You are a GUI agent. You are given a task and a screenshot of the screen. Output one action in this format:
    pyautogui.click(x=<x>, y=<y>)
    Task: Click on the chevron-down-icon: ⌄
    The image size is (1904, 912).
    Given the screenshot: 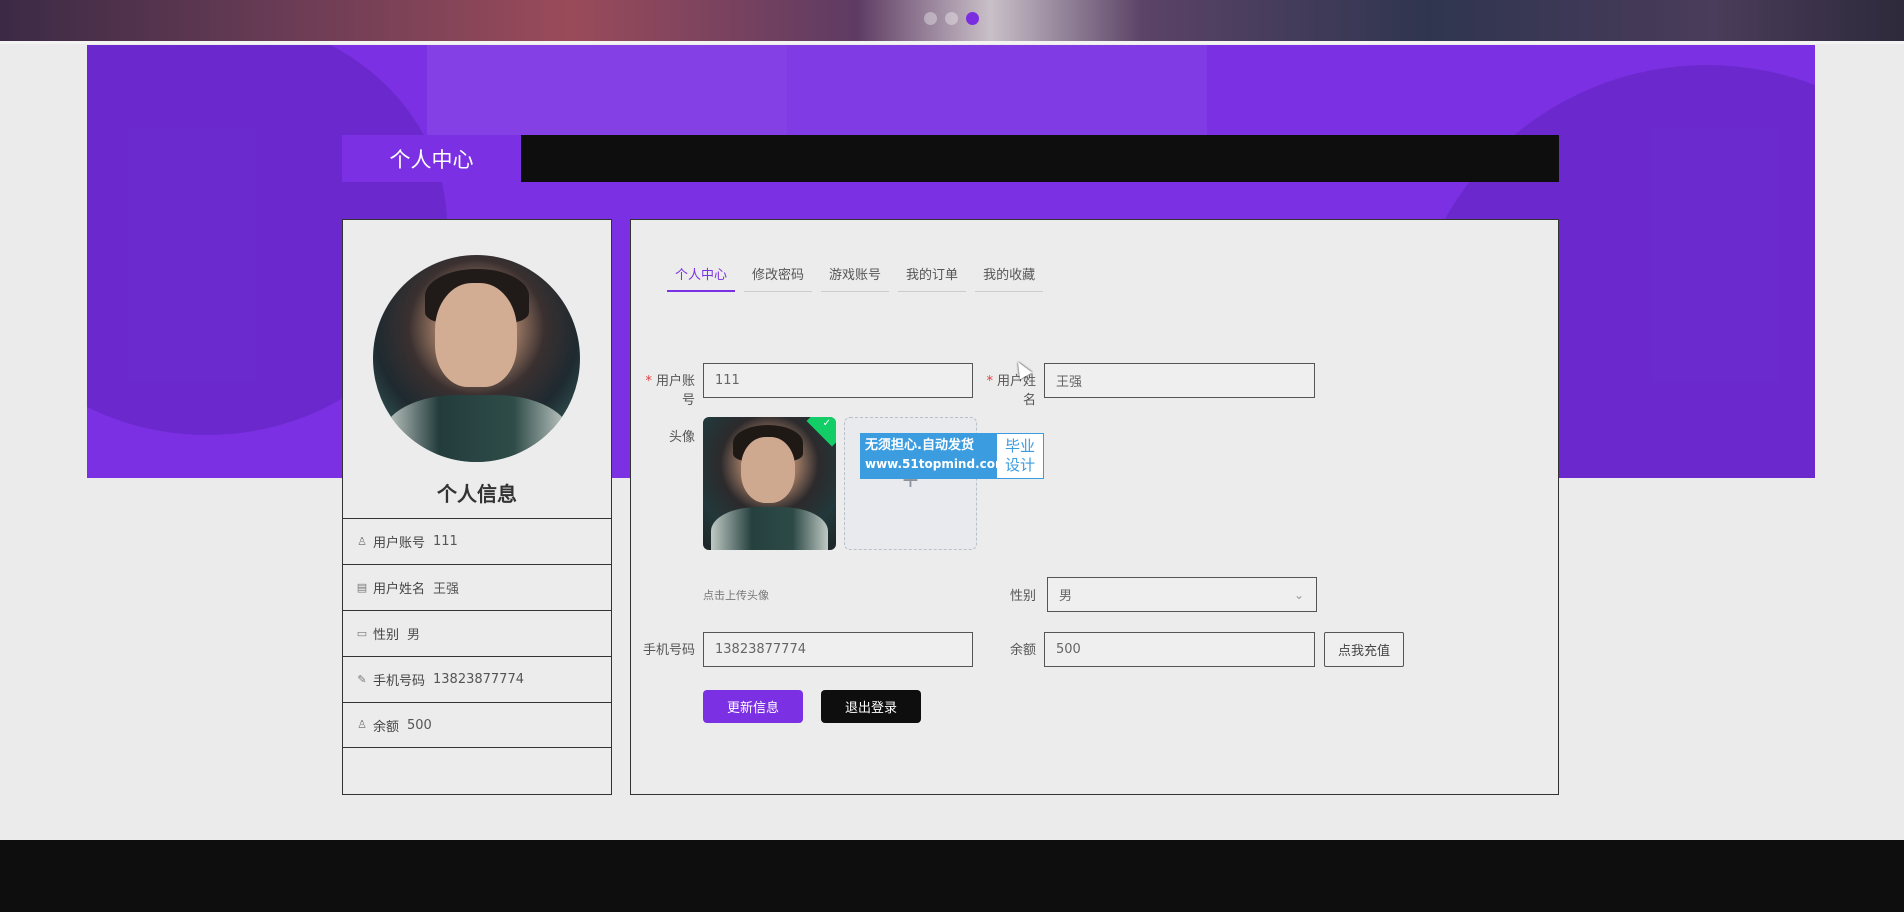 What is the action you would take?
    pyautogui.click(x=1298, y=595)
    